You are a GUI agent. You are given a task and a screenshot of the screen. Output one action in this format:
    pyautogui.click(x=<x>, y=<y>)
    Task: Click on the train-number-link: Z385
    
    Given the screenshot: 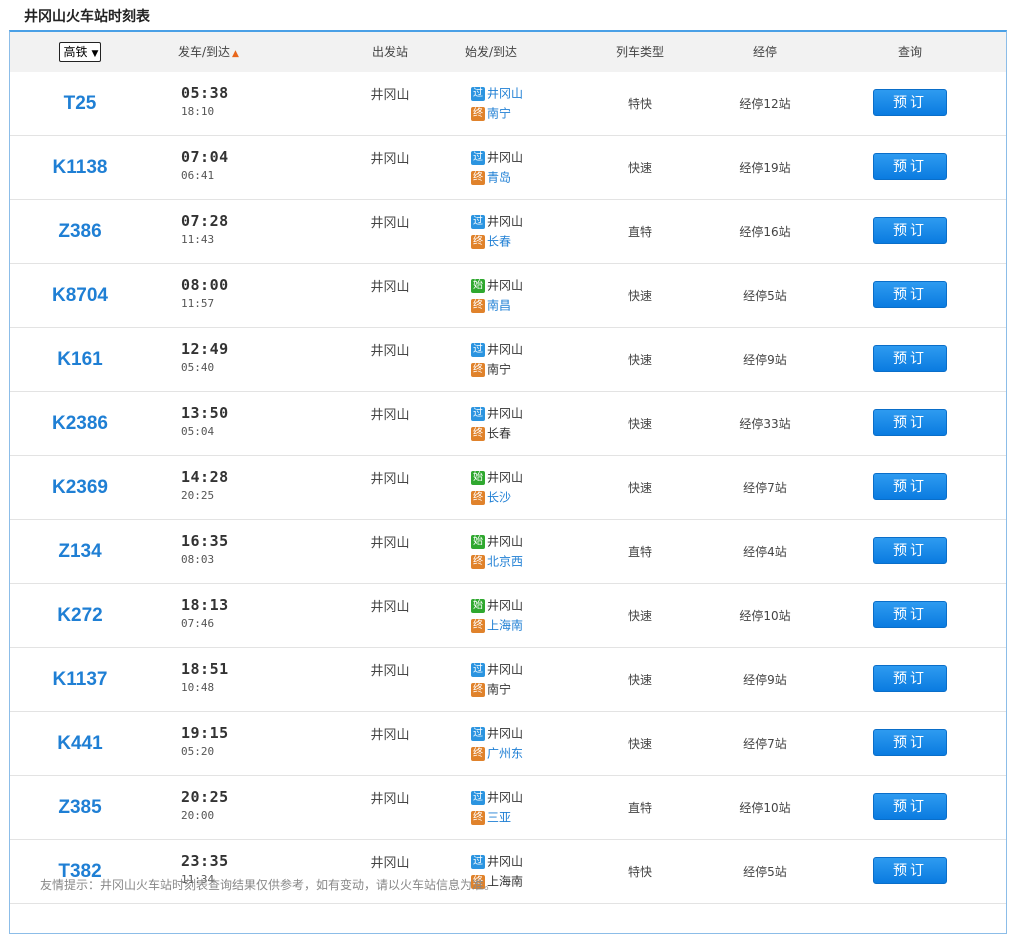 What is the action you would take?
    pyautogui.click(x=80, y=808)
    